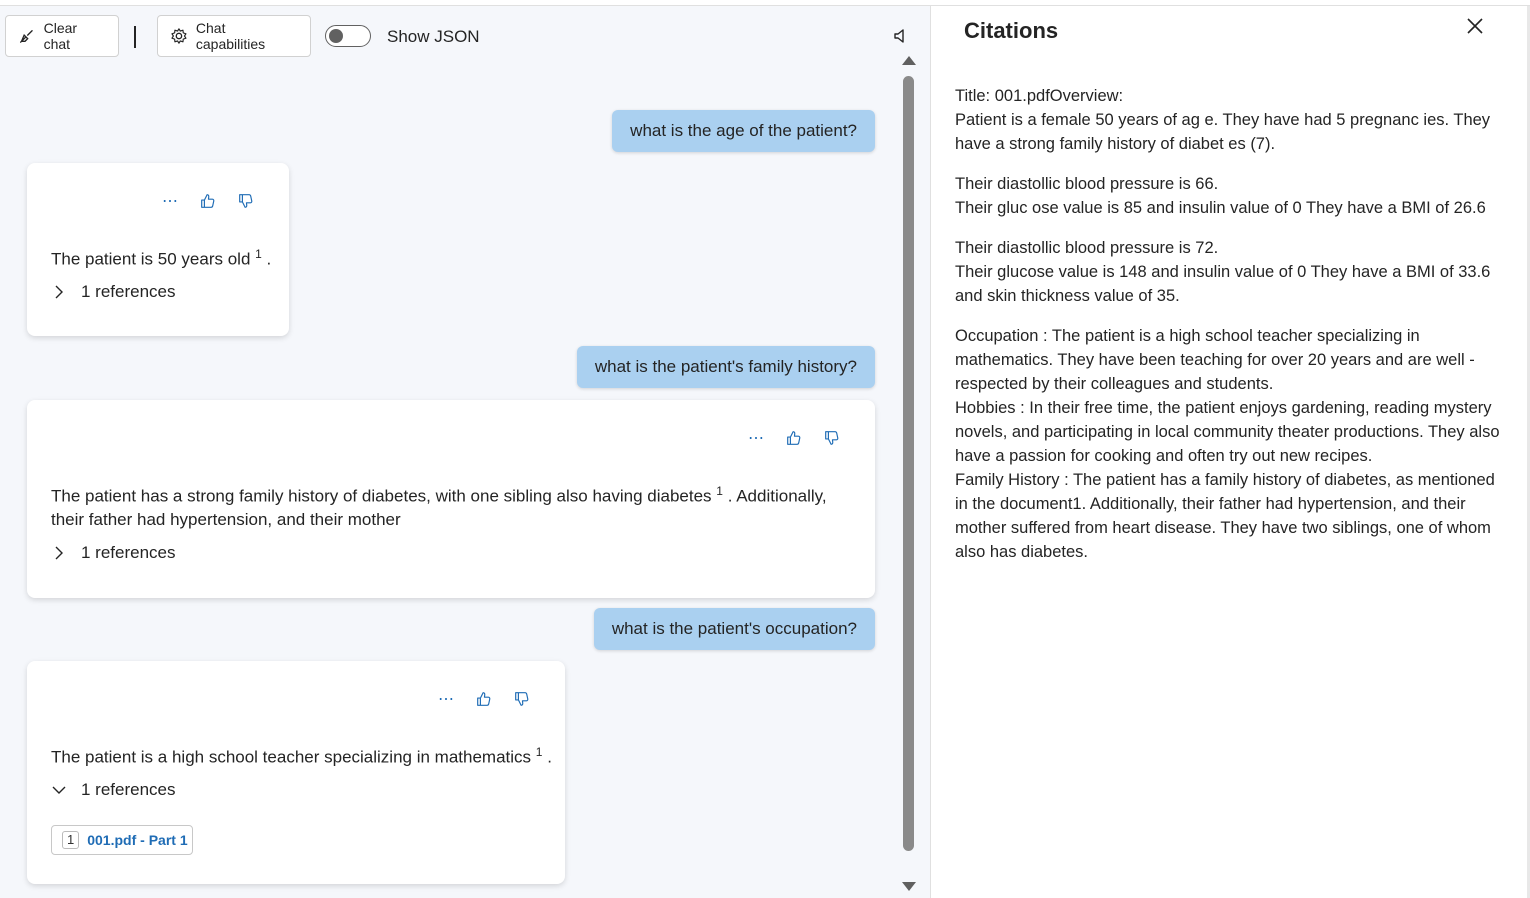 The width and height of the screenshot is (1530, 898). Describe the element at coordinates (908, 463) in the screenshot. I see `scrollbar-thumb` at that location.